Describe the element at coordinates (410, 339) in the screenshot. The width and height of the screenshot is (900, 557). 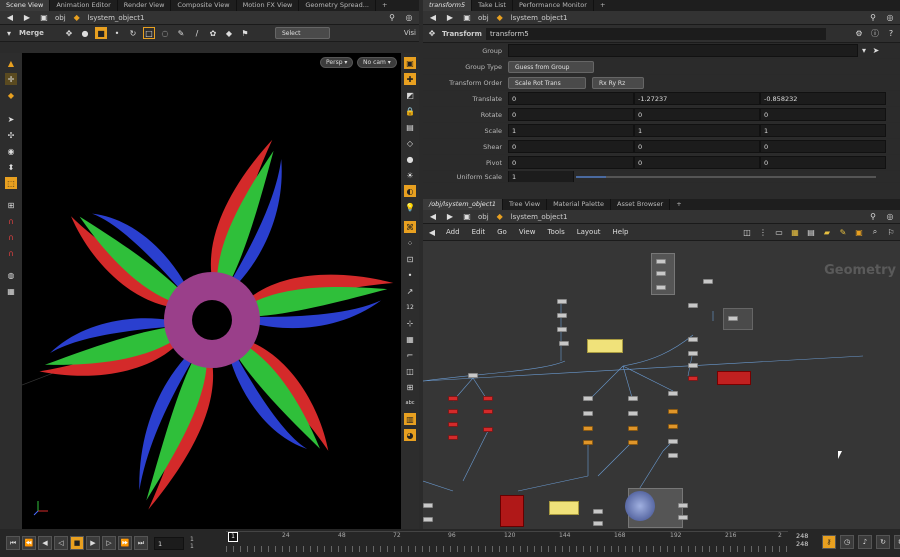
I see `prim-numbers-icon: ▦` at that location.